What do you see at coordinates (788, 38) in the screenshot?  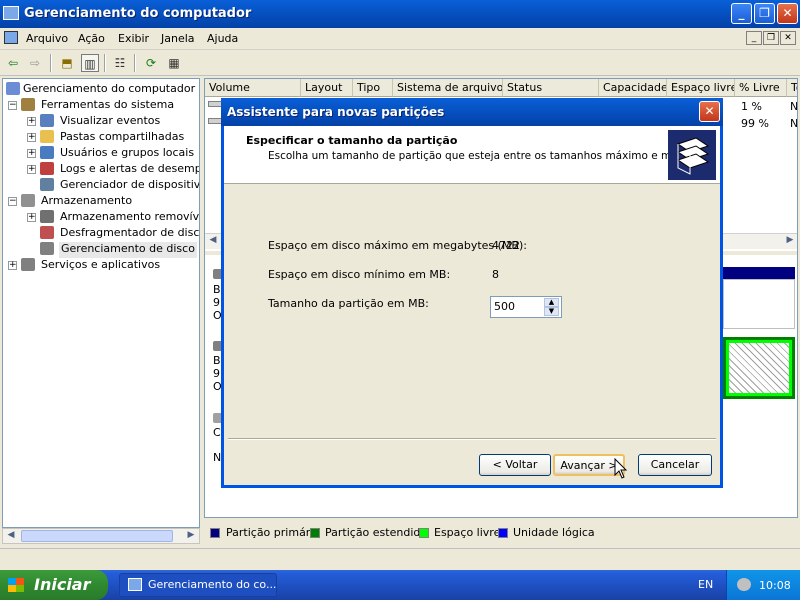 I see `mdi-close-button: ✕` at bounding box center [788, 38].